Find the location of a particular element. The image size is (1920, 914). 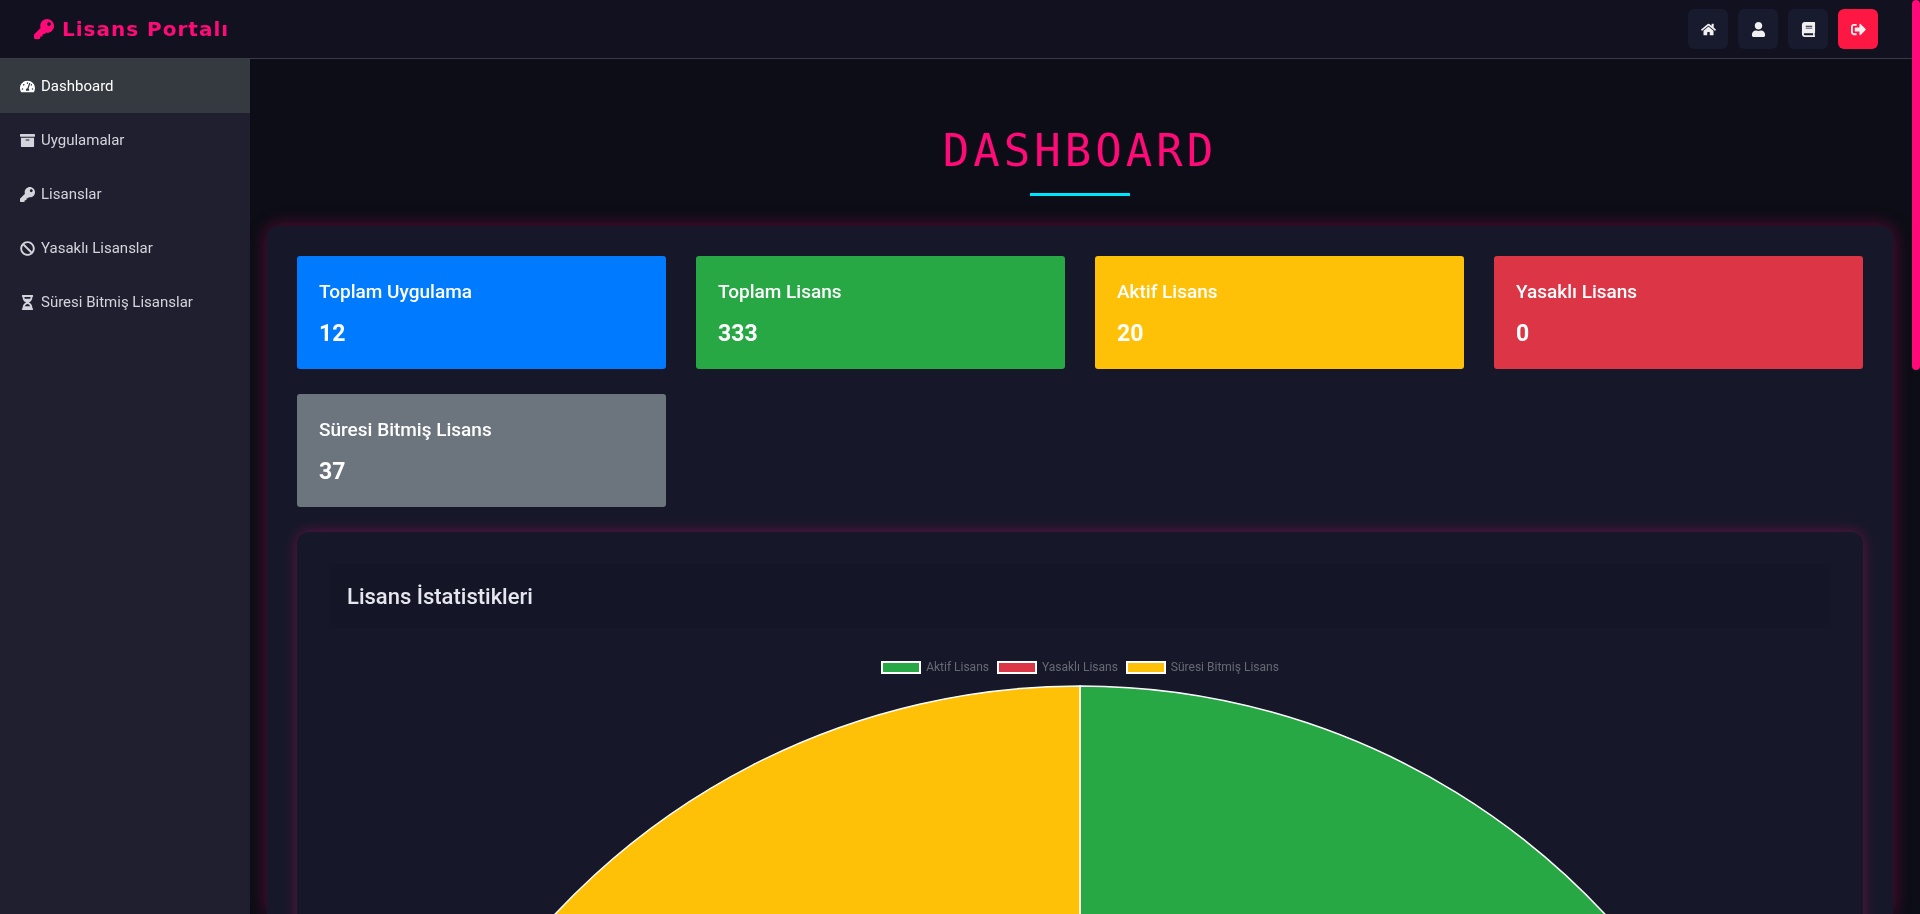

sidebar-item: Uygulamalar is located at coordinates (125, 140).